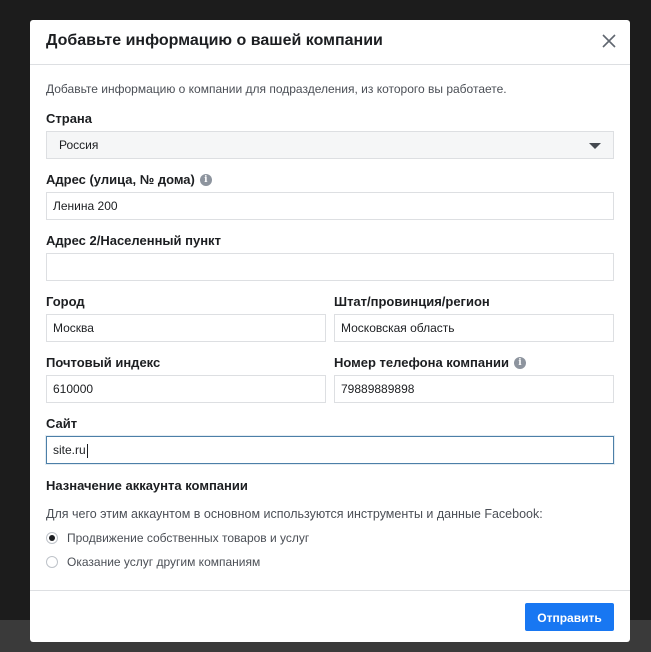  What do you see at coordinates (188, 538) in the screenshot?
I see `purpose-option-label: Продвижение собственных товаров и услуг` at bounding box center [188, 538].